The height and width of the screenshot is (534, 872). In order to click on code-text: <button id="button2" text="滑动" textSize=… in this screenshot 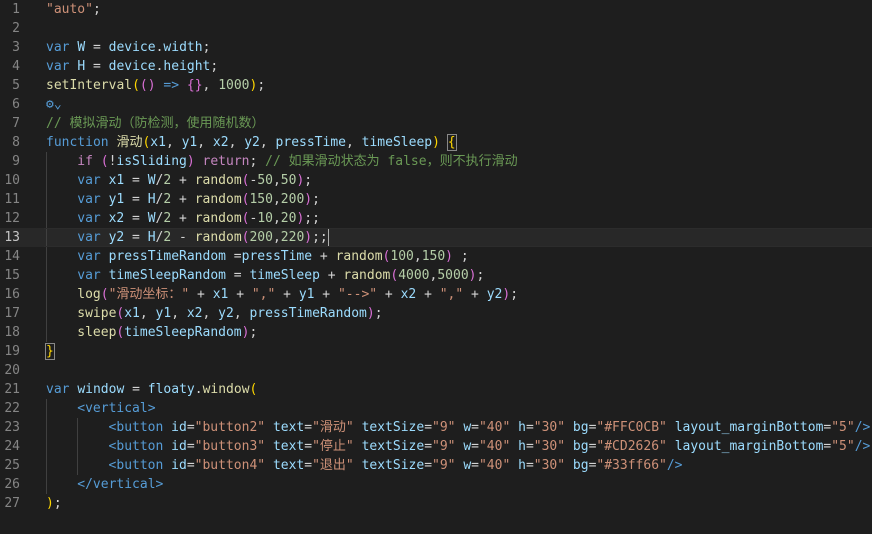, I will do `click(490, 427)`.